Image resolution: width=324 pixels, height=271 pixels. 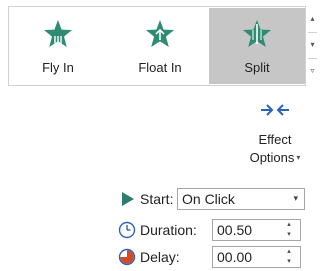 I want to click on gallery-item-label: Float In, so click(x=160, y=67).